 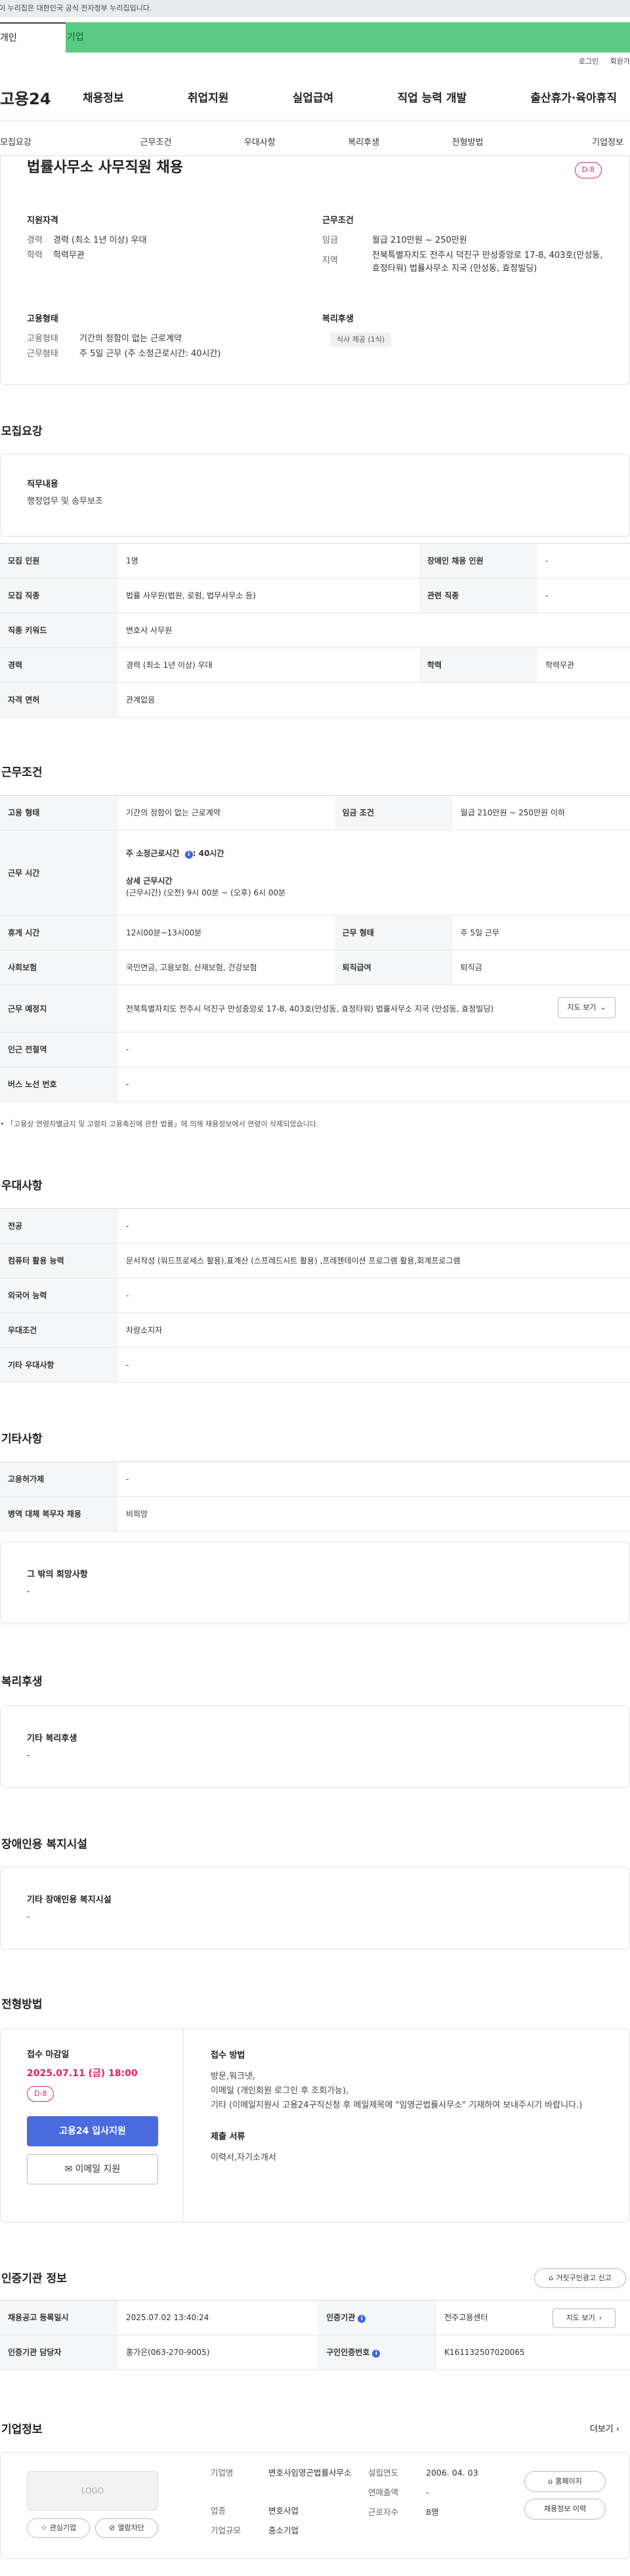 What do you see at coordinates (208, 99) in the screenshot?
I see `gnb-item-employment-support: 취업지원` at bounding box center [208, 99].